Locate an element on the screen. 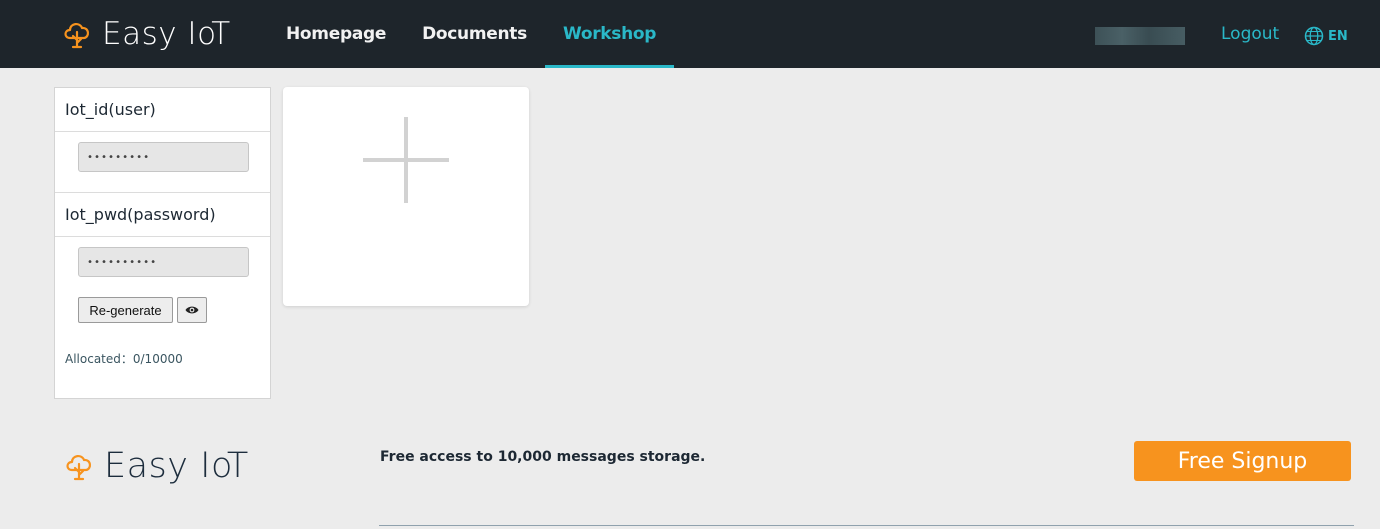 Image resolution: width=1380 pixels, height=529 pixels. iot-pwd-block: Re-generate Allocated：0/10000 is located at coordinates (162, 320).